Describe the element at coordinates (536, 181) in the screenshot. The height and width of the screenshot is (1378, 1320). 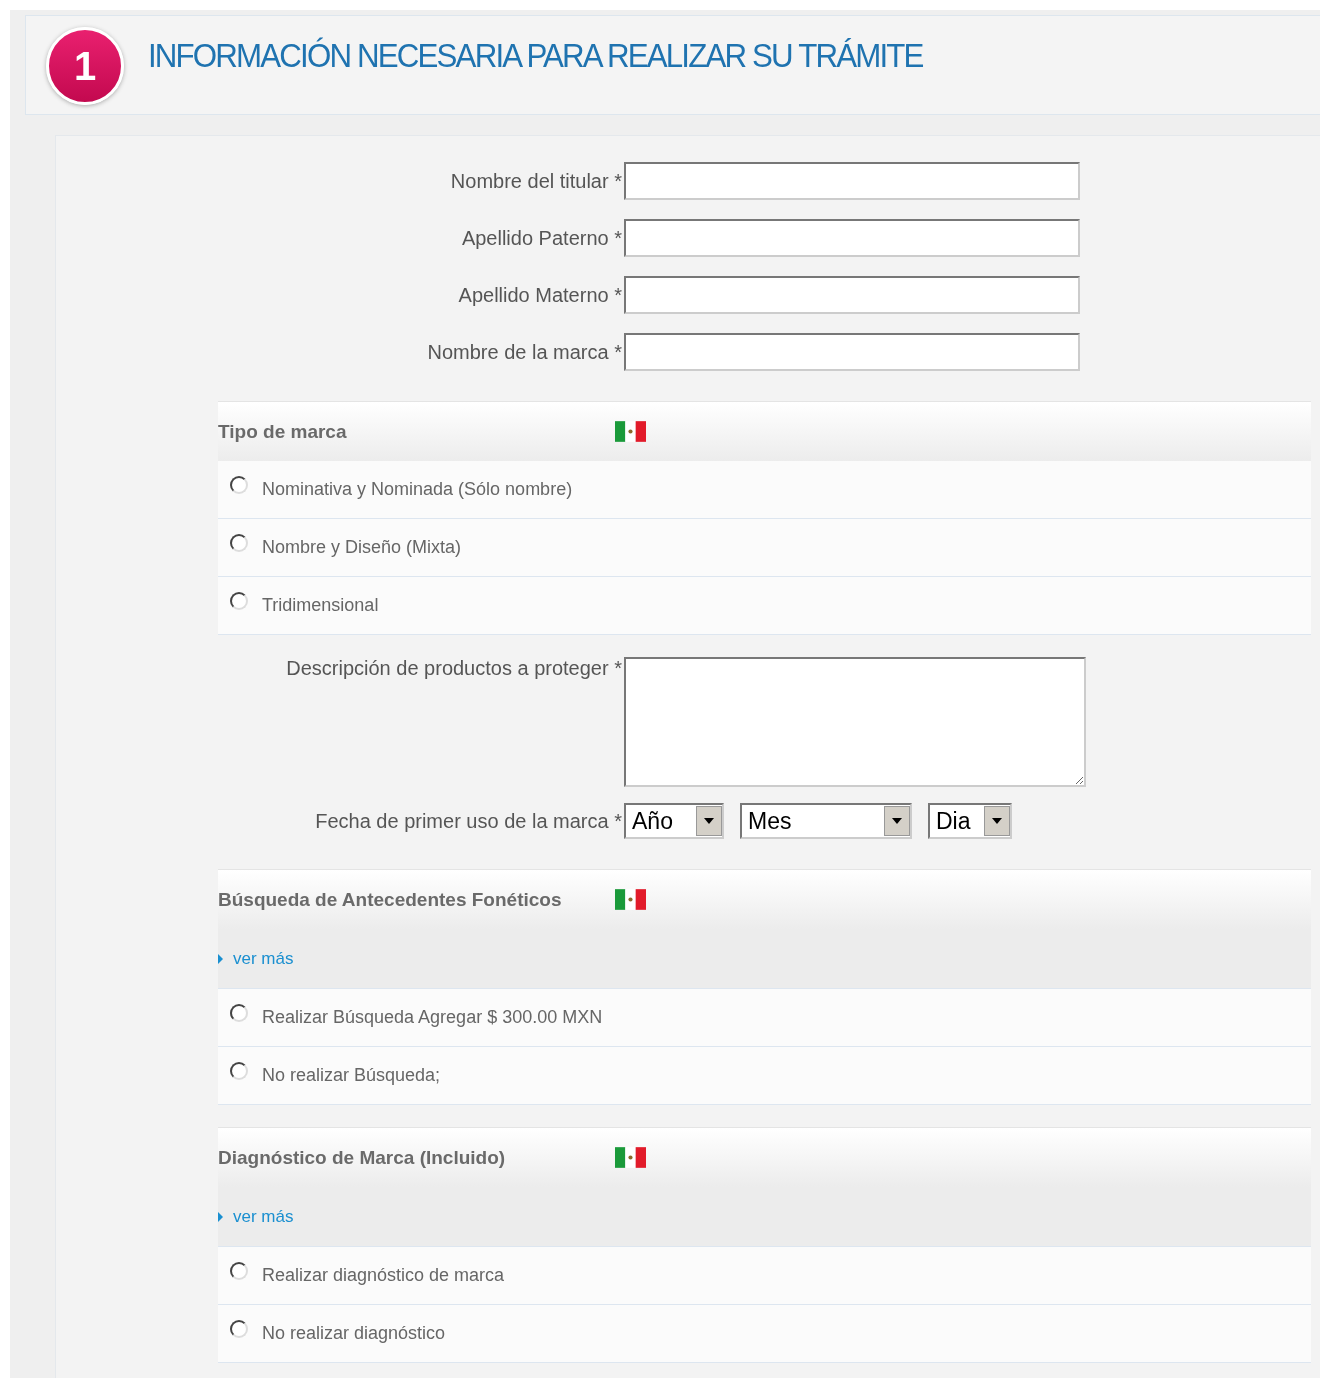
I see `field-label: Nombre del titular *` at that location.